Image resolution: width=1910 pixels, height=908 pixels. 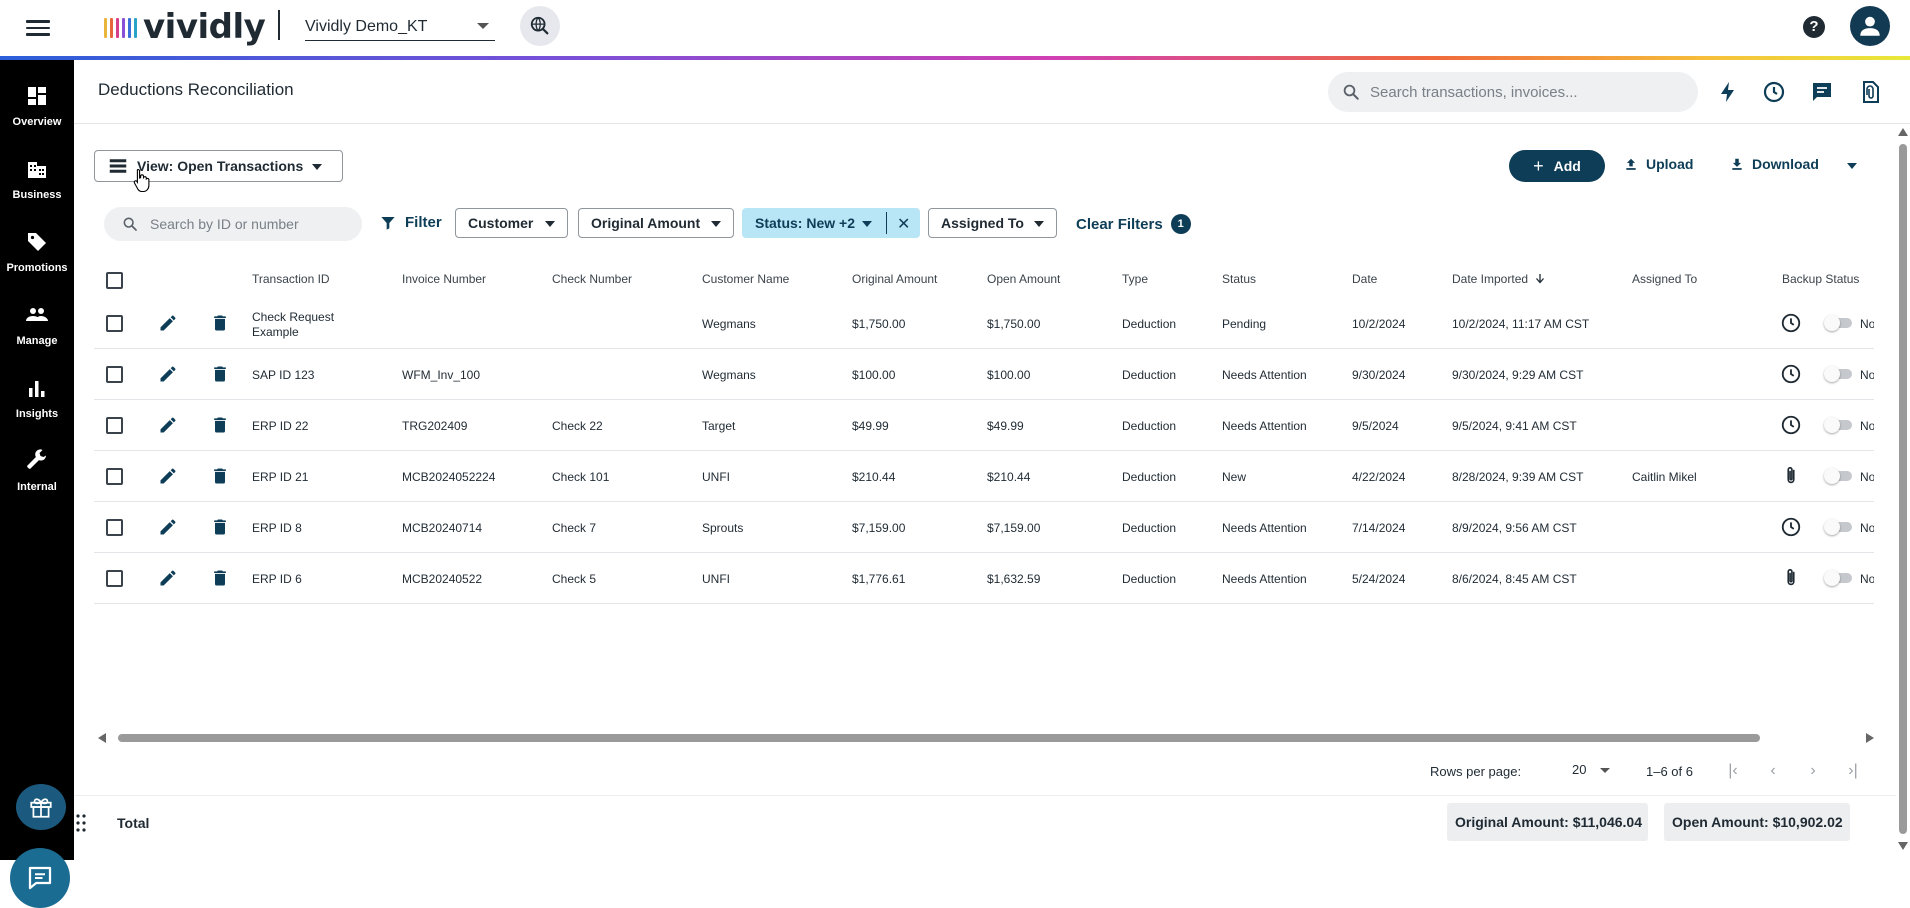 I want to click on column-header-invoice-number: Invoice Number, so click(x=444, y=279).